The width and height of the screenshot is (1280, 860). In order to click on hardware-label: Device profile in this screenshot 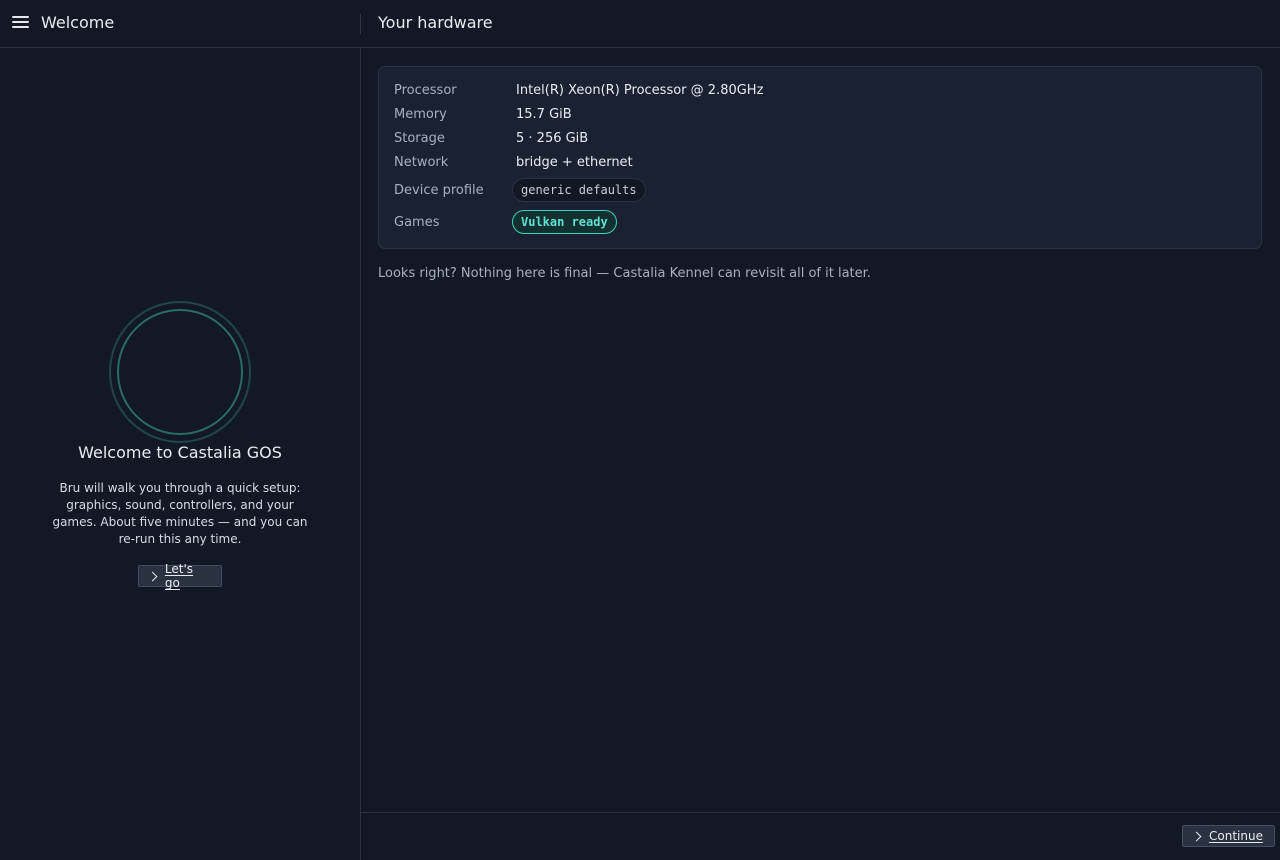, I will do `click(439, 190)`.